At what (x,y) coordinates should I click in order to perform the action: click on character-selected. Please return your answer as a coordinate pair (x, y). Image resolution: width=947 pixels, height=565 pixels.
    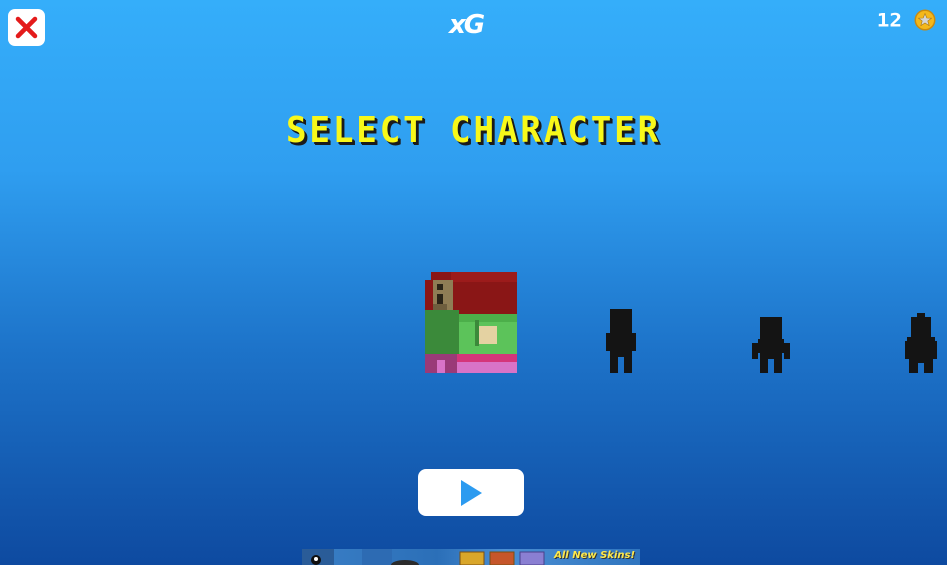
    Looking at the image, I should click on (471, 322).